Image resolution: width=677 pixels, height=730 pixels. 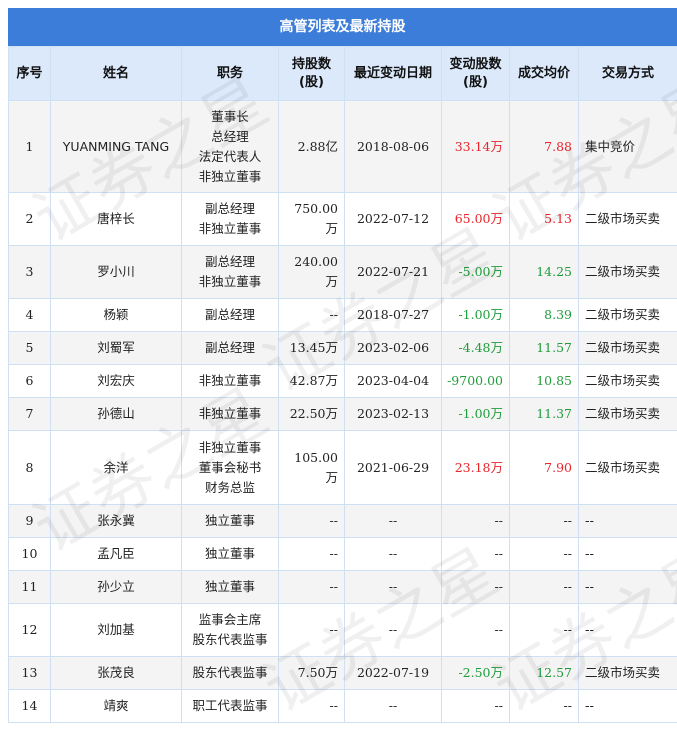 I want to click on executive-name: 张茂良, so click(x=116, y=673).